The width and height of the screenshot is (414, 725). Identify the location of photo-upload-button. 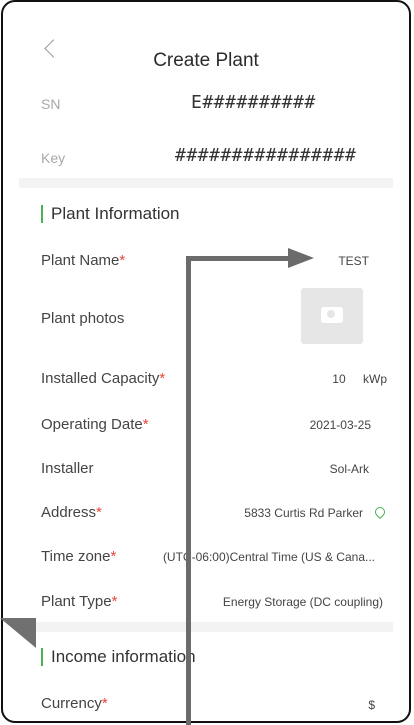
(332, 316).